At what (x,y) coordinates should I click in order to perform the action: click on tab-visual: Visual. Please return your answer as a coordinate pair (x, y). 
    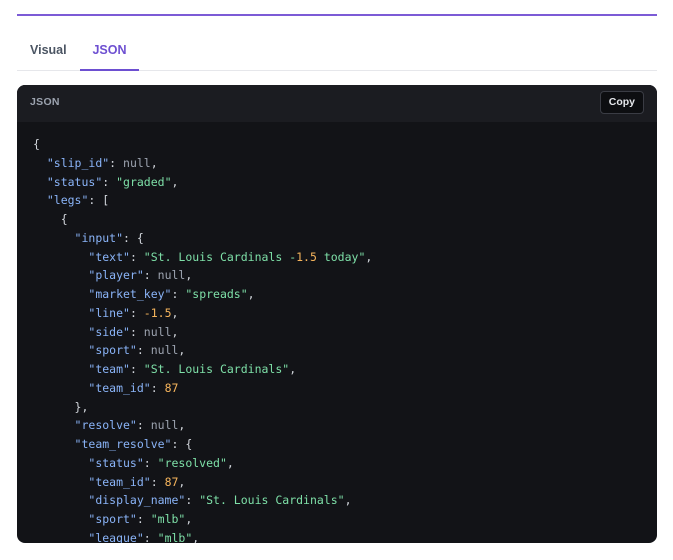
    Looking at the image, I should click on (48, 53).